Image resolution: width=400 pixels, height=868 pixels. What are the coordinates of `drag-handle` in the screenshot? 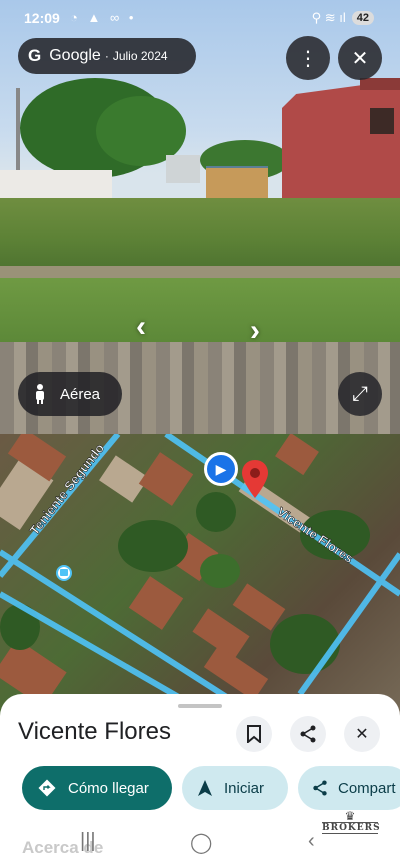 It's located at (200, 706).